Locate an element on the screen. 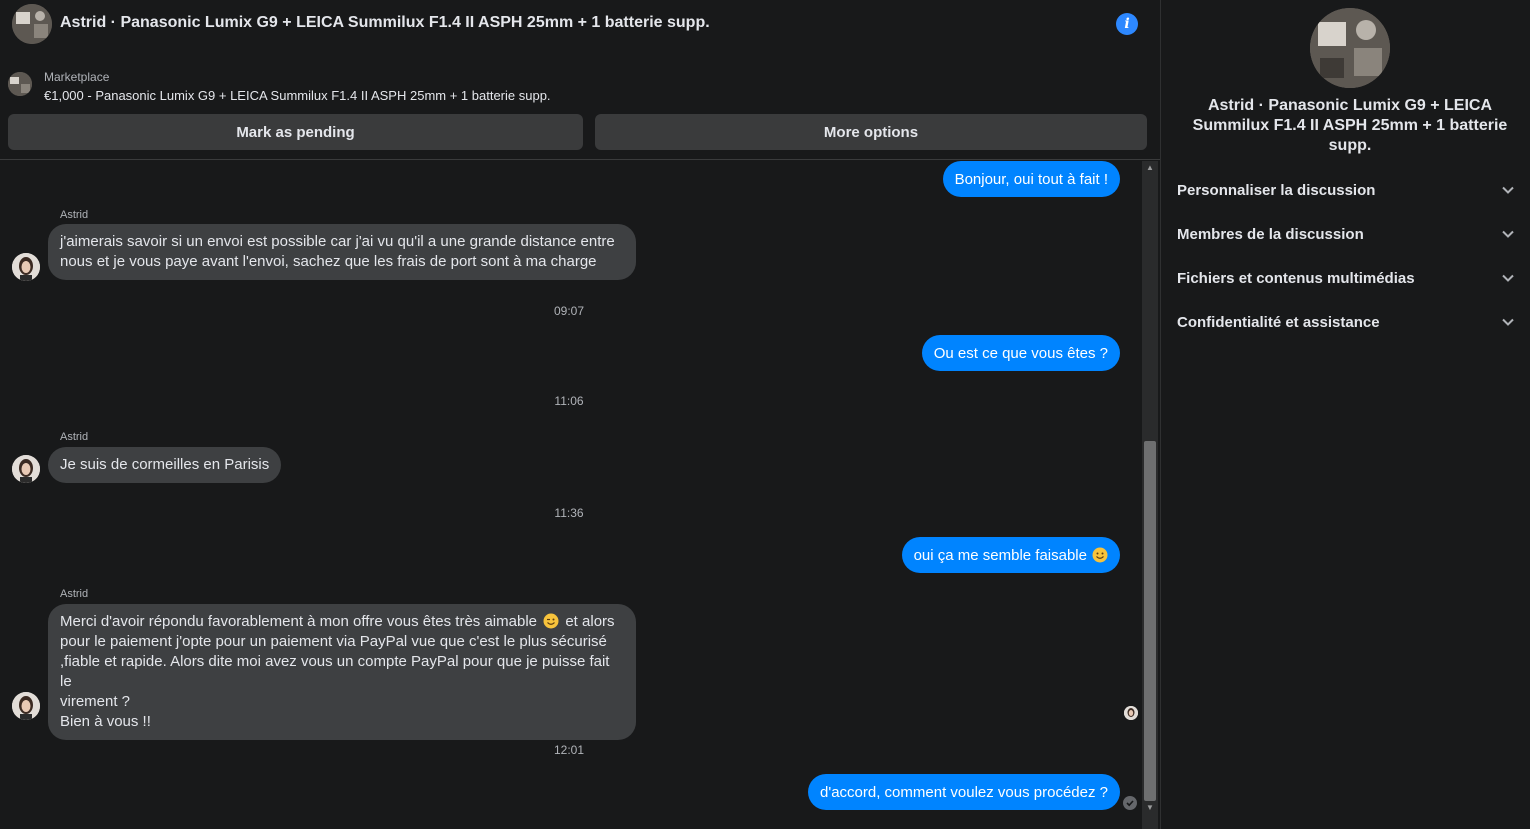 This screenshot has height=829, width=1530. more-options-button: More options is located at coordinates (871, 132).